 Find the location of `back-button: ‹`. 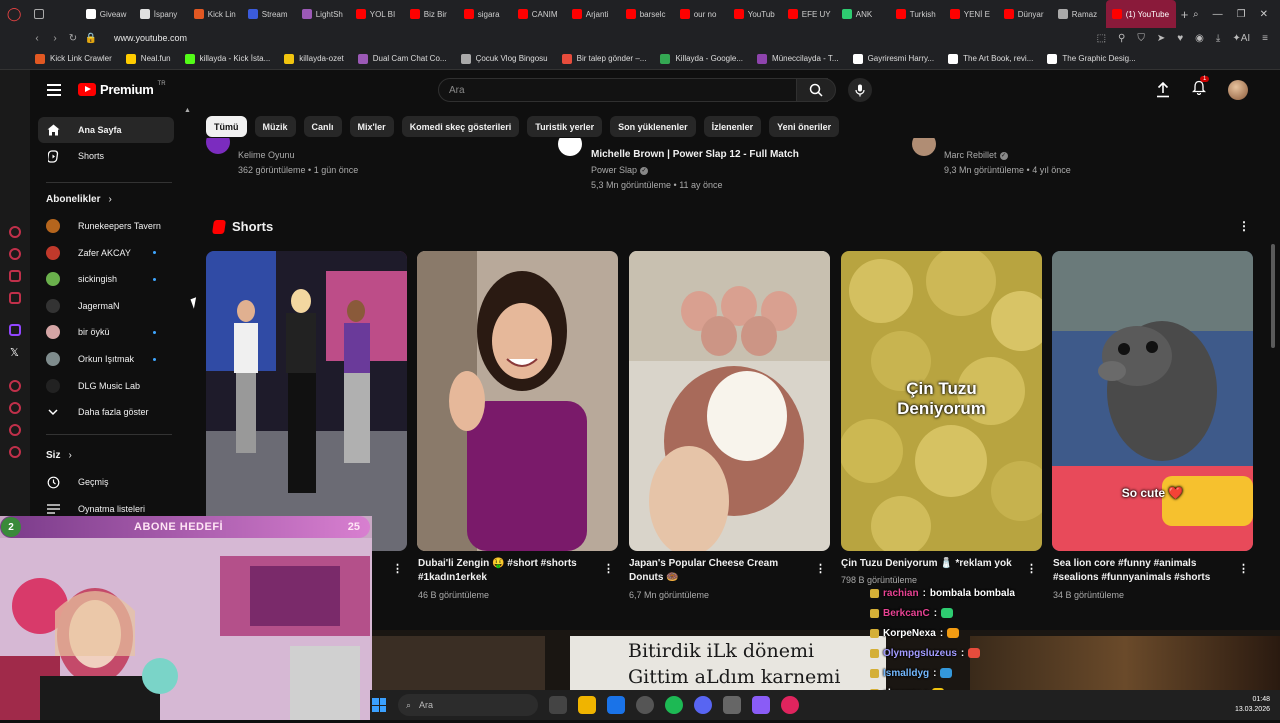

back-button: ‹ is located at coordinates (37, 38).